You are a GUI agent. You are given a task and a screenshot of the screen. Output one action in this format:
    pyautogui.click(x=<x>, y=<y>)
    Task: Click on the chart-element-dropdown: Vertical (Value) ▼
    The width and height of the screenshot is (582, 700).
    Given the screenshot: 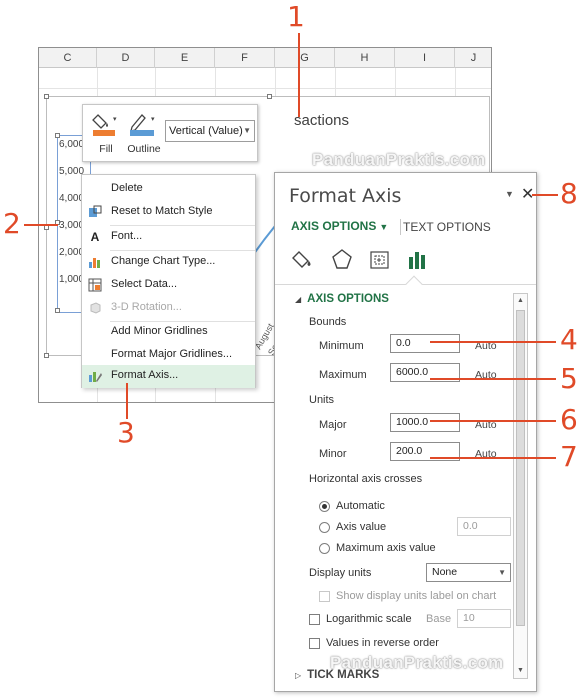 What is the action you would take?
    pyautogui.click(x=210, y=131)
    